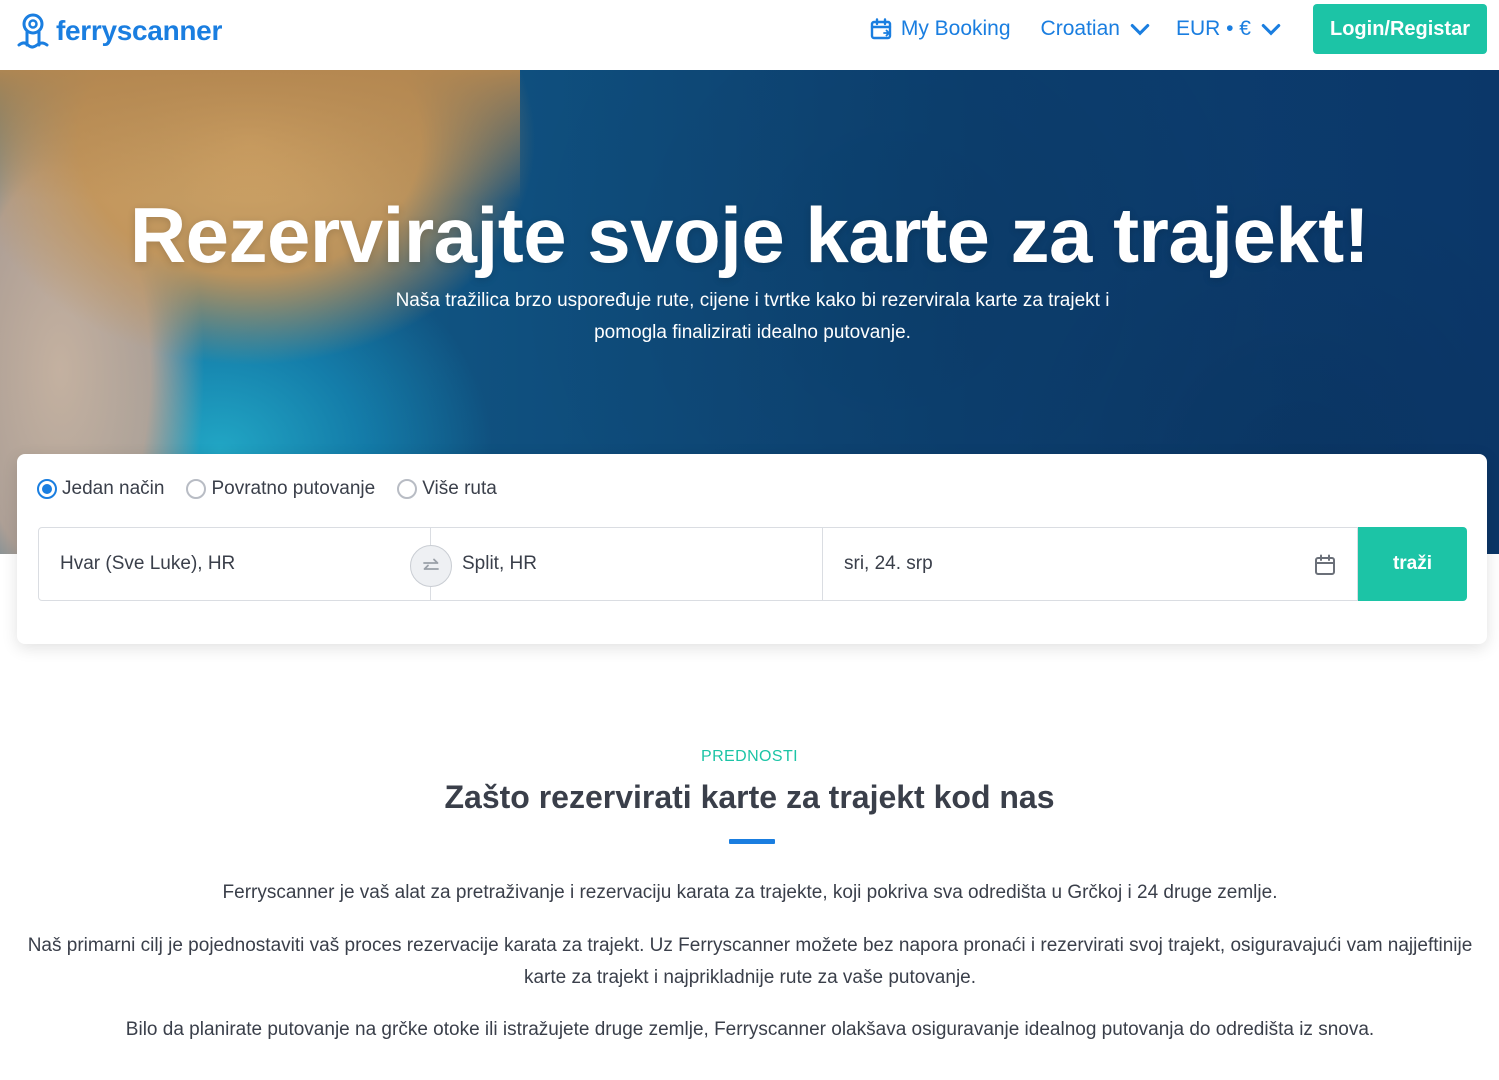 Image resolution: width=1499 pixels, height=1080 pixels. Describe the element at coordinates (1080, 28) in the screenshot. I see `language-label: Croatian` at that location.